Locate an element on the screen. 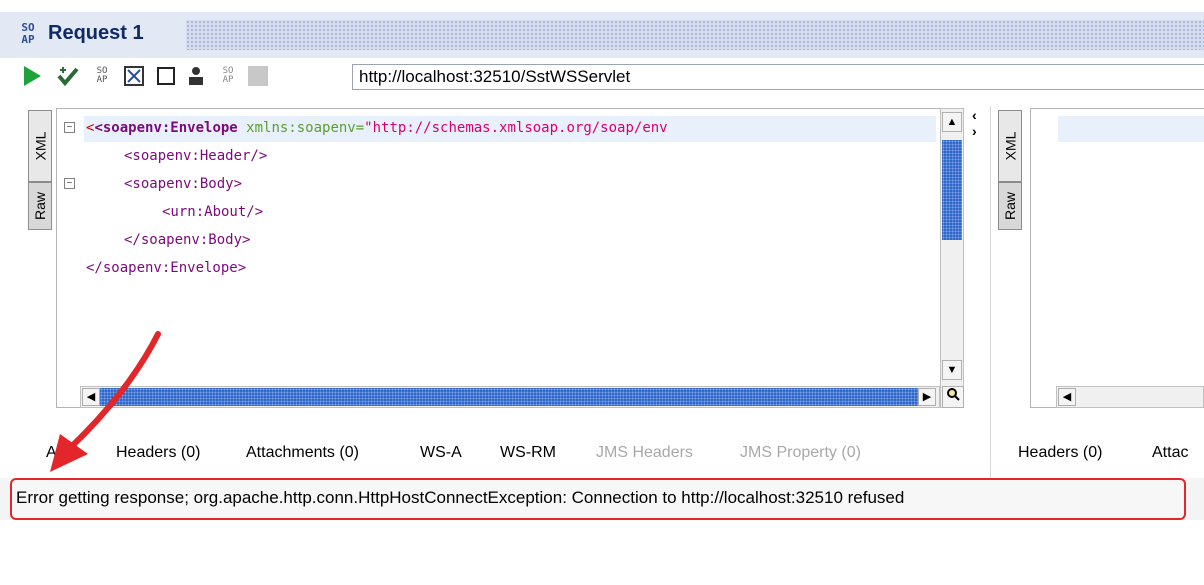  tab-xml-label: XML is located at coordinates (40, 146).